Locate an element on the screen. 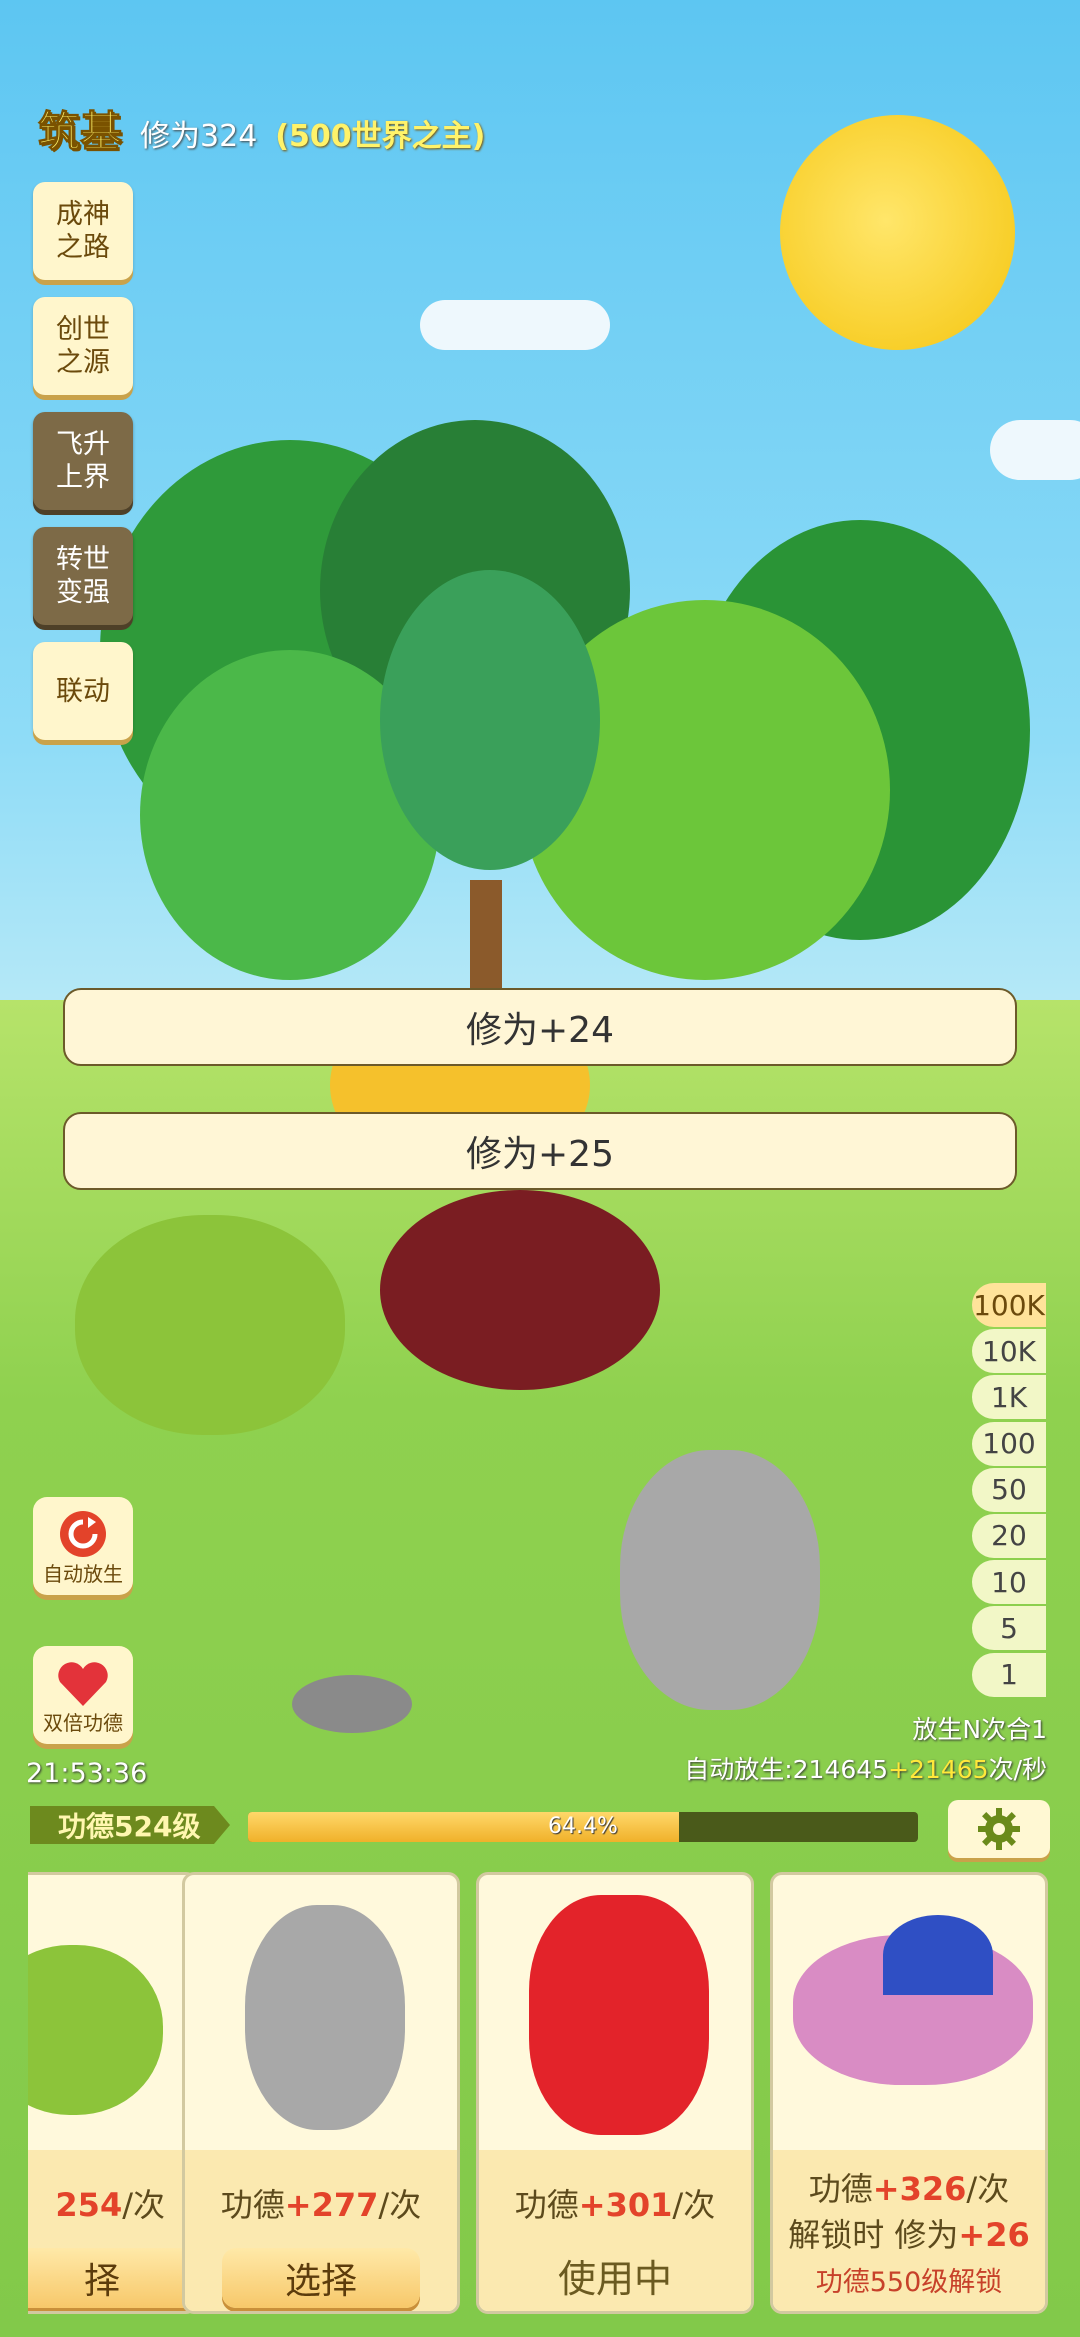  card-gain: 功德+326/次 is located at coordinates (909, 2187).